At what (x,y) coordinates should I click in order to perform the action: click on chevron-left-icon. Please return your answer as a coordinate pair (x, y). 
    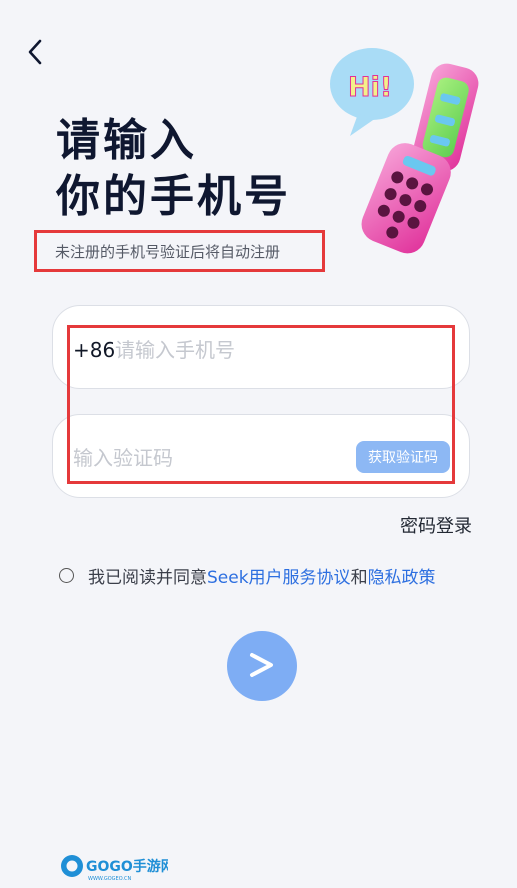
    Looking at the image, I should click on (35, 54).